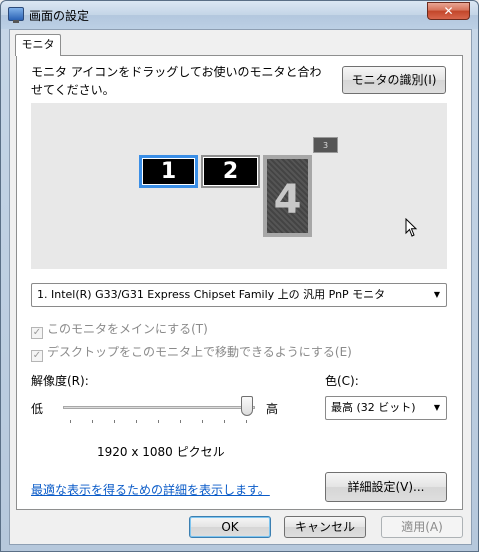 The width and height of the screenshot is (479, 552). I want to click on monitor-1-icon: 1, so click(168, 171).